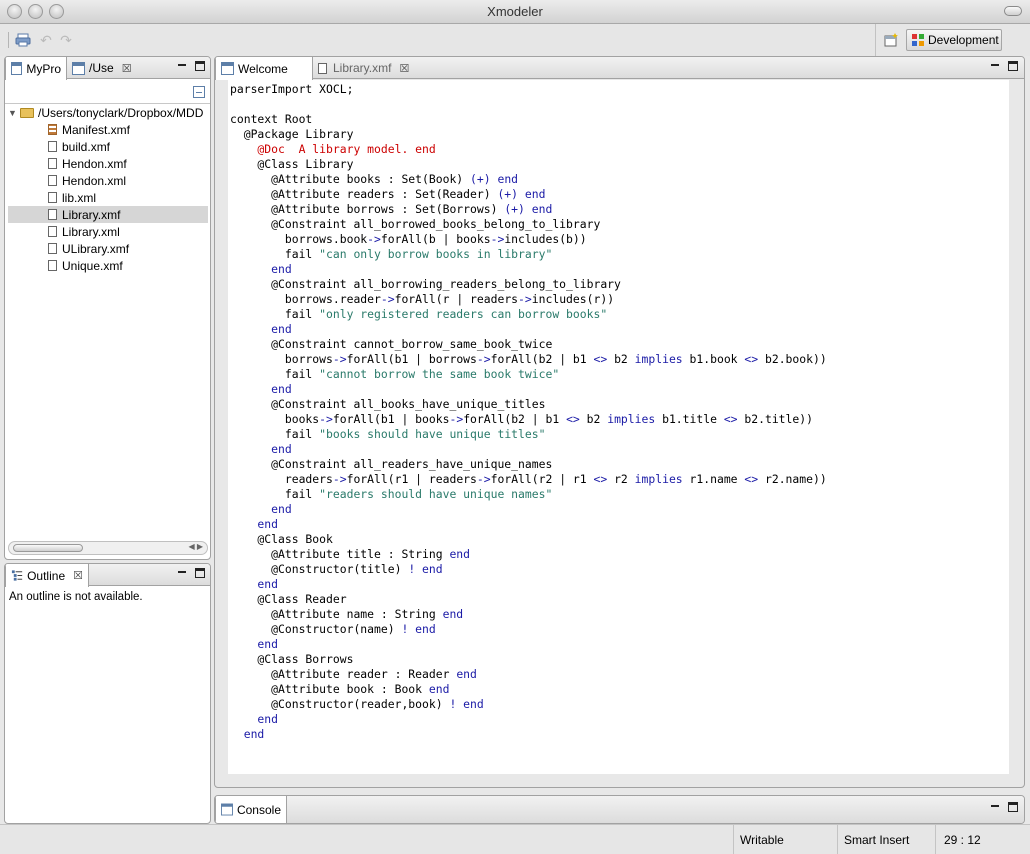 This screenshot has width=1030, height=854. What do you see at coordinates (94, 163) in the screenshot?
I see `tree-item-label: Hendon.xmf` at bounding box center [94, 163].